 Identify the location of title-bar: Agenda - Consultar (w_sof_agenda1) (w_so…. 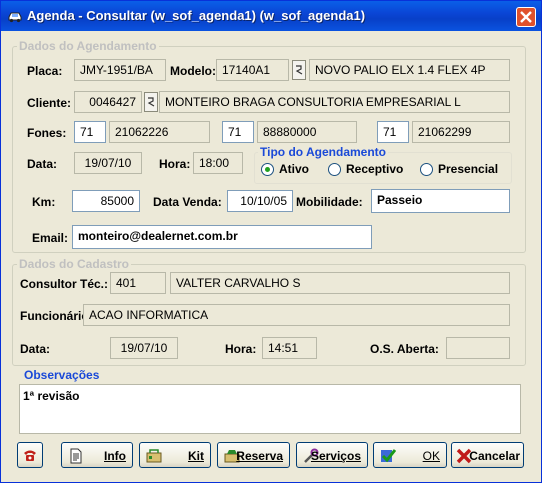
(271, 16).